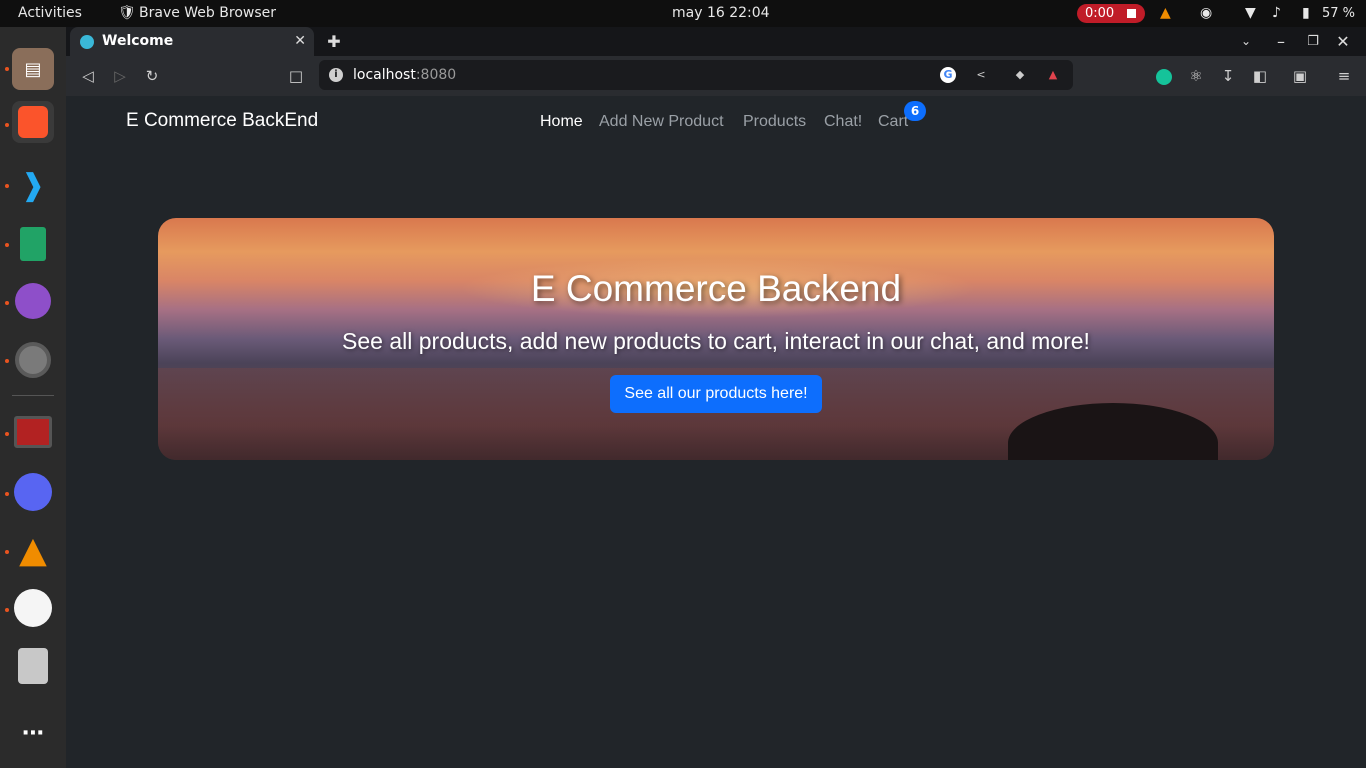 This screenshot has height=768, width=1366. Describe the element at coordinates (1260, 76) in the screenshot. I see `sidebar-icon: ◧` at that location.